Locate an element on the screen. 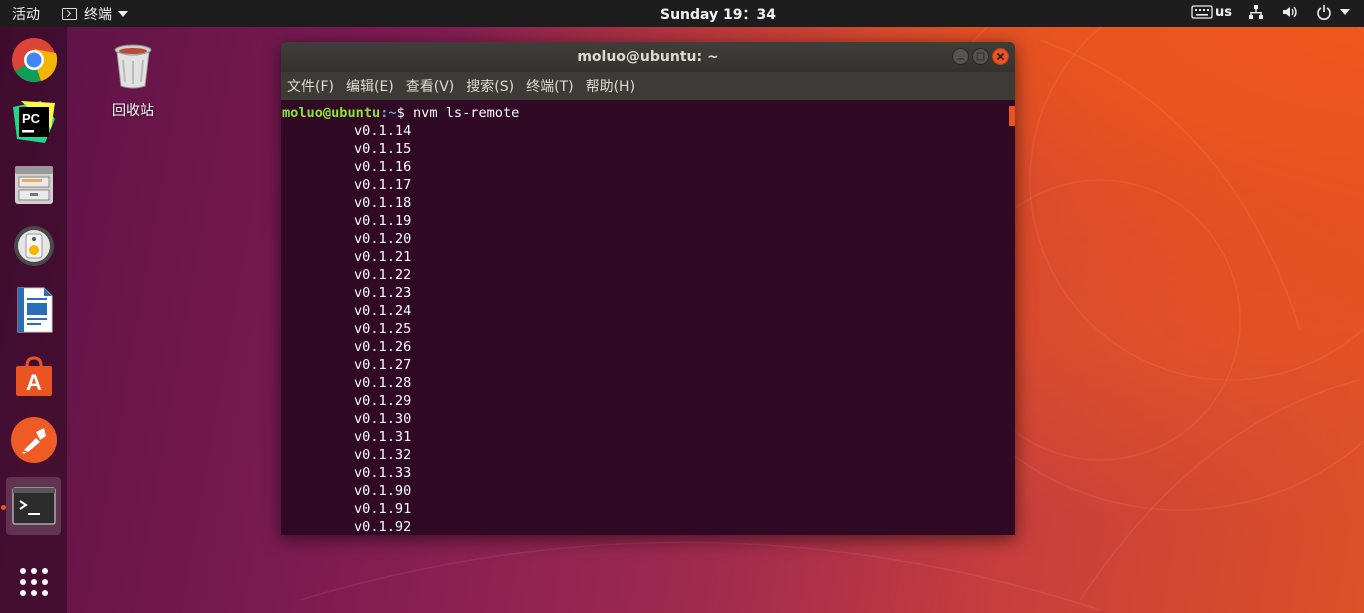 The width and height of the screenshot is (1364, 613). output-line: v0.1.28 is located at coordinates (383, 383).